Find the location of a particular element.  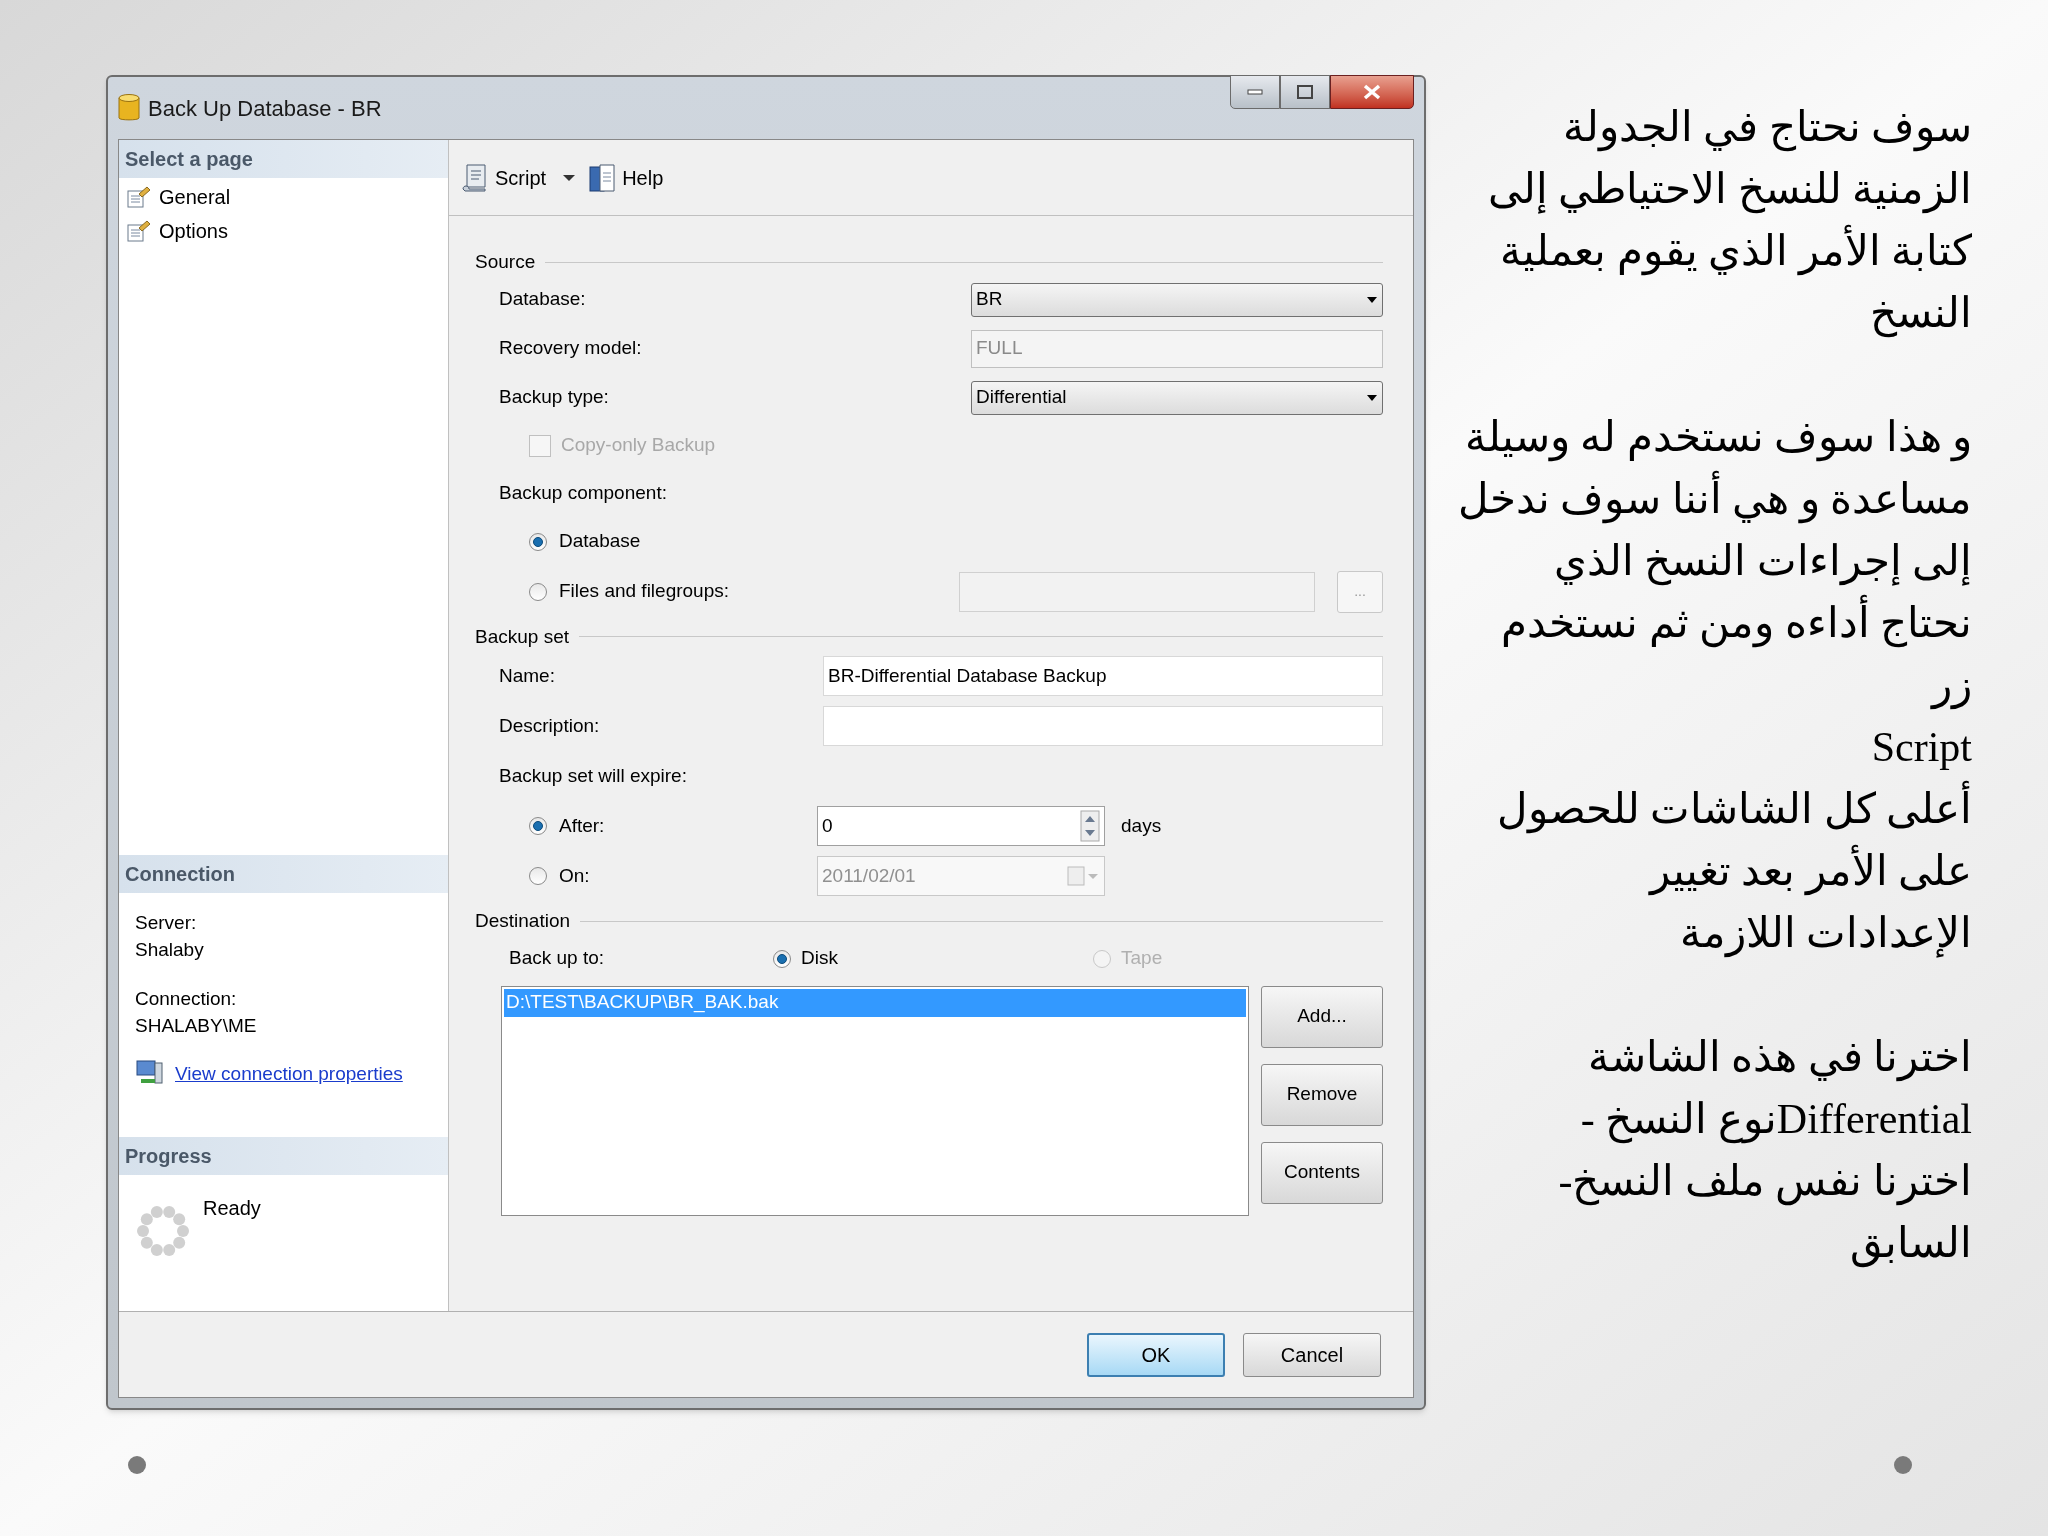

checkbox-label: Copy-only Backup is located at coordinates (638, 445).